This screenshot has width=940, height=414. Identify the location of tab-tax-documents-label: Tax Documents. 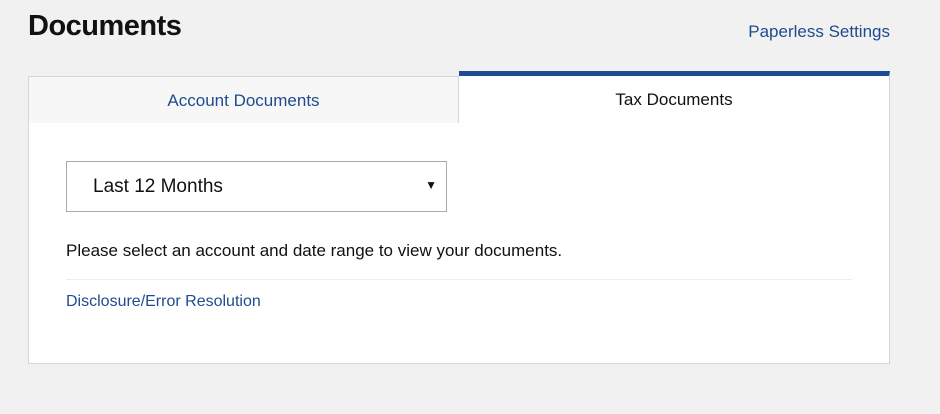
(674, 99).